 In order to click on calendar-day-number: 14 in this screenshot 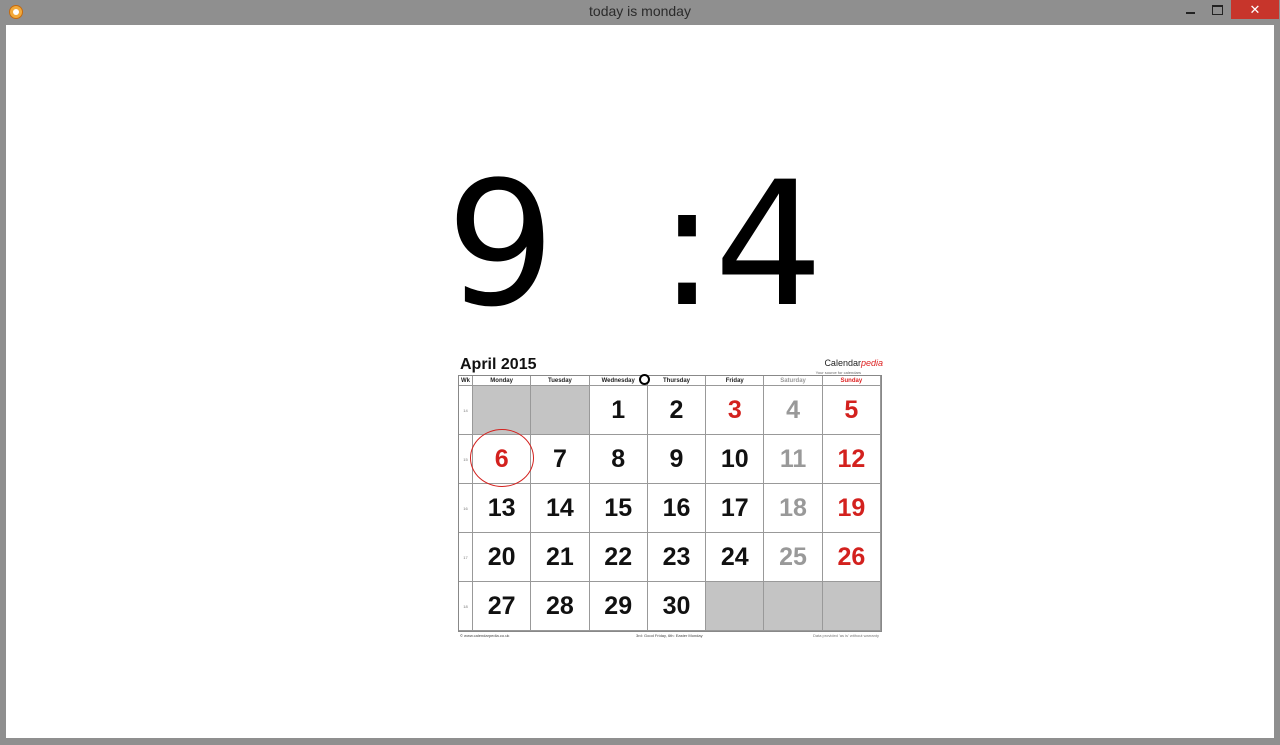, I will do `click(560, 507)`.